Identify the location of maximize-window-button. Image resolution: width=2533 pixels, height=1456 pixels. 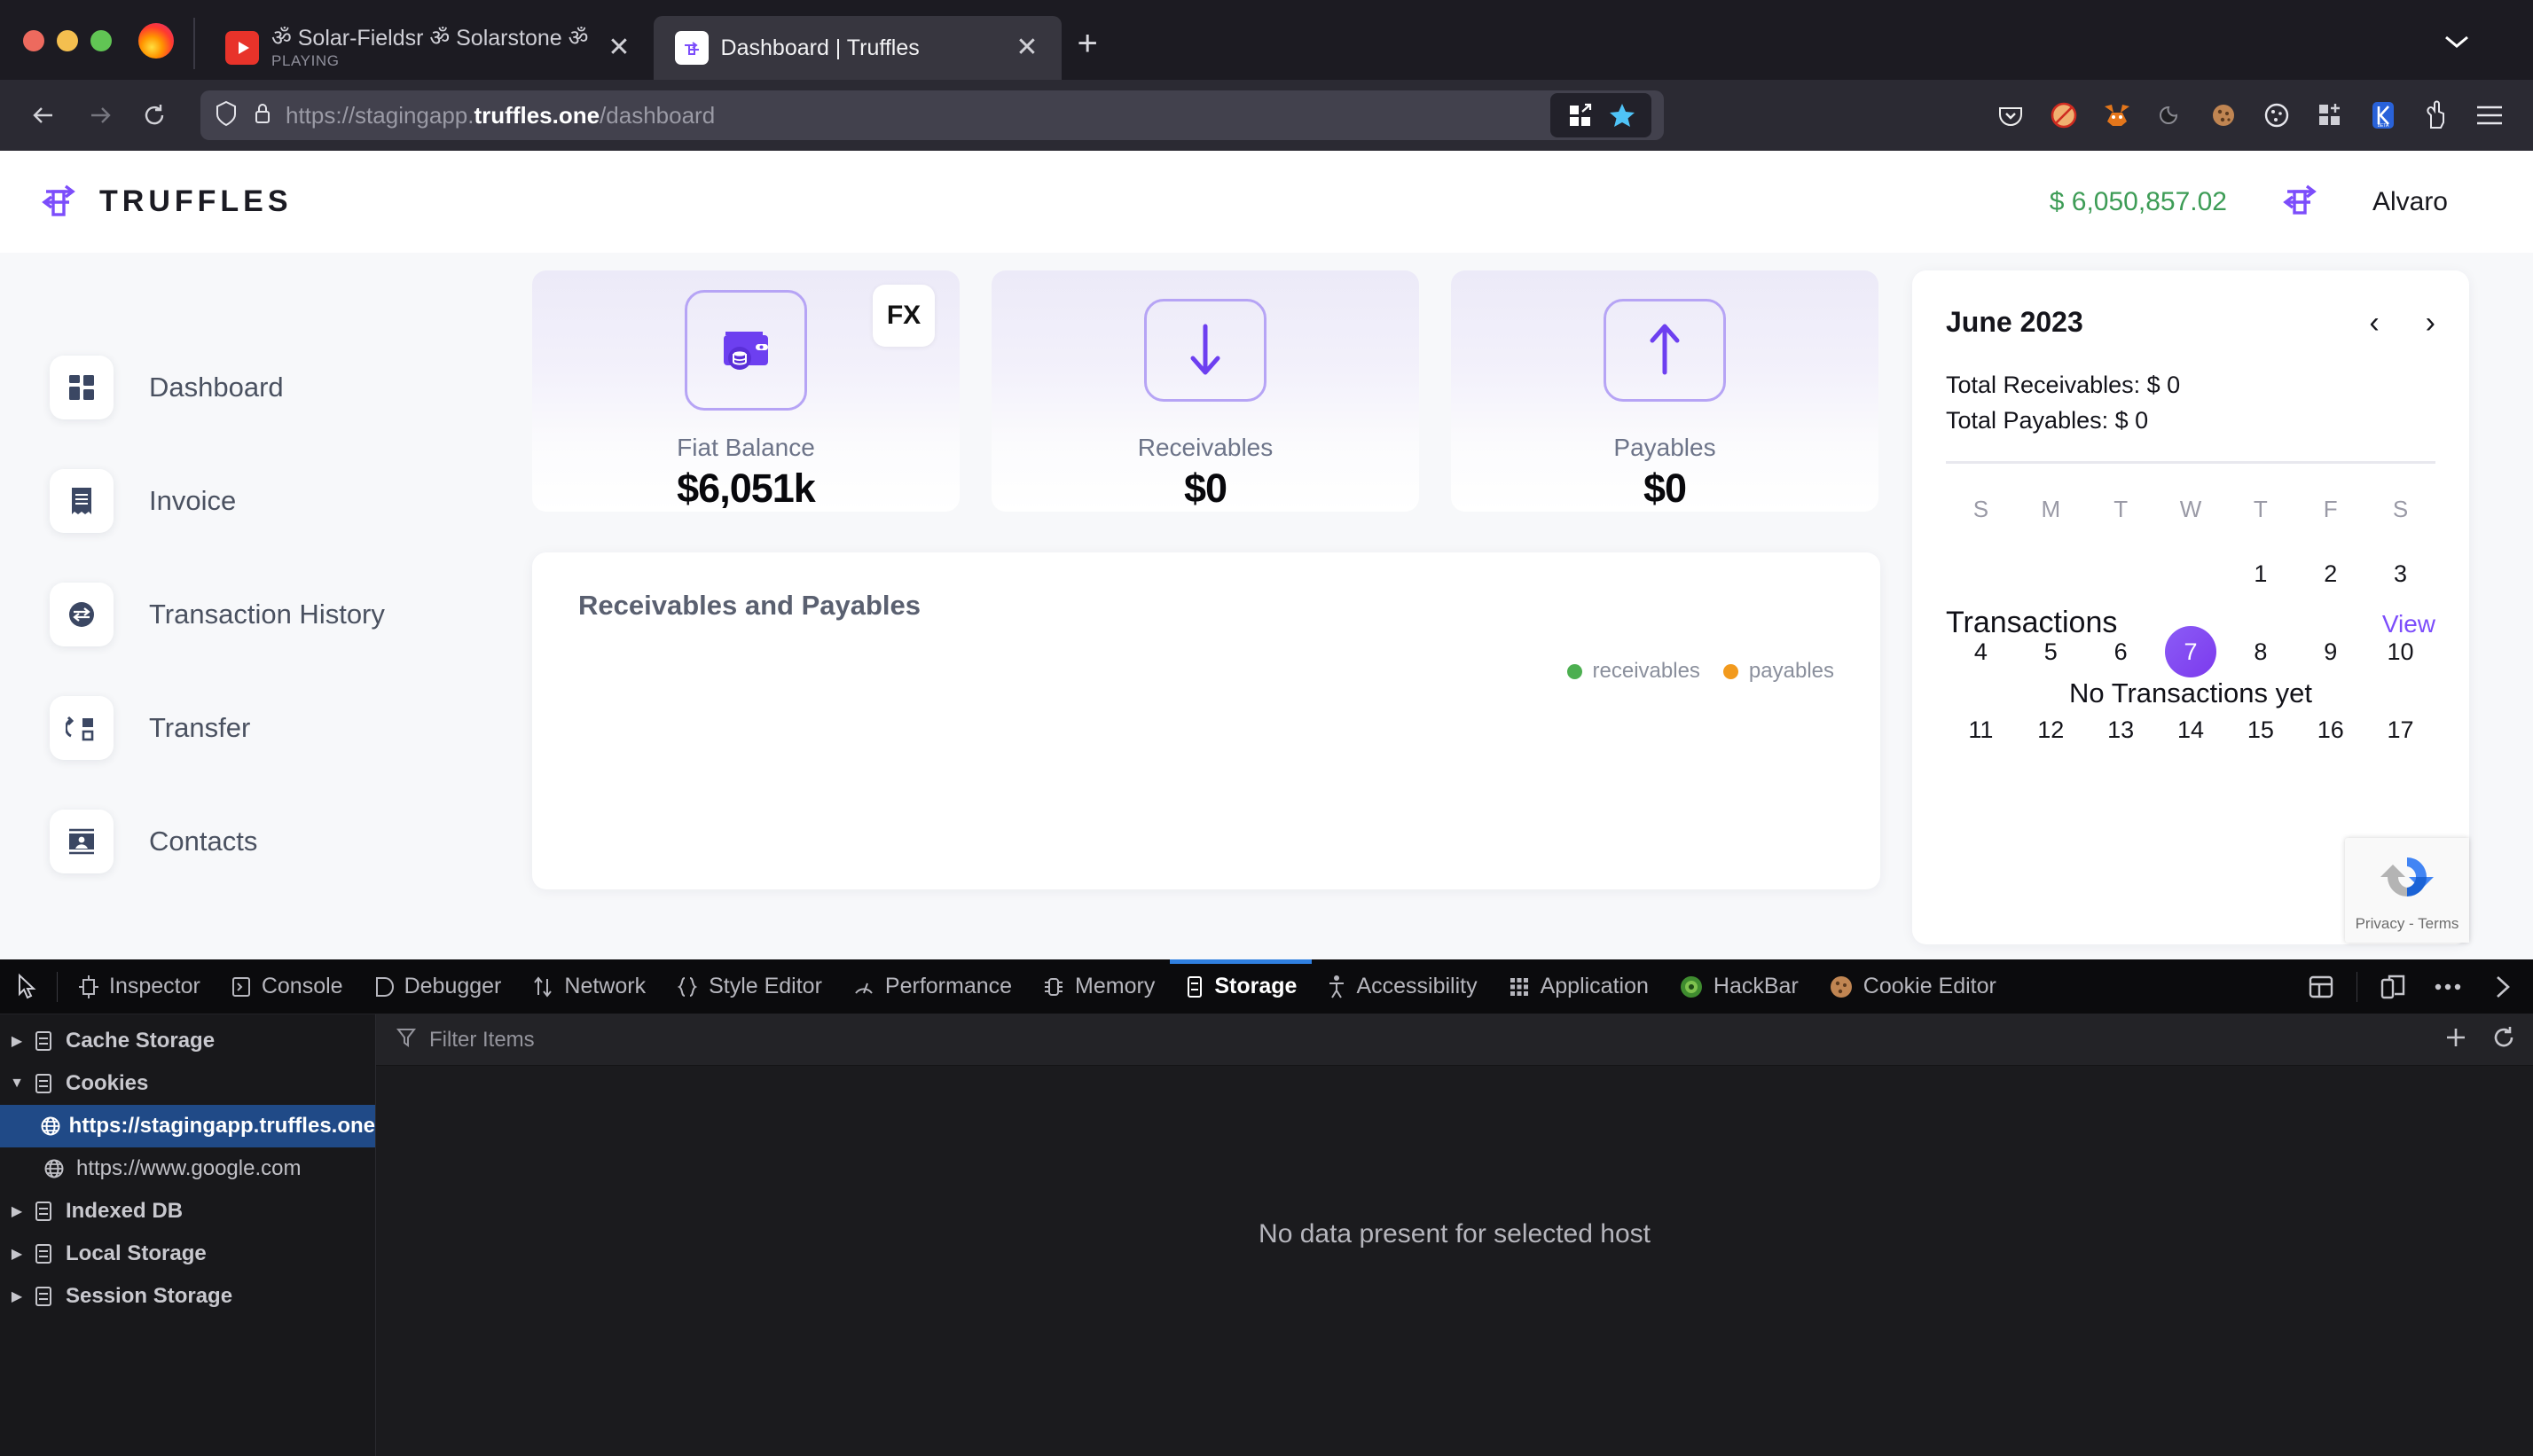
(101, 40).